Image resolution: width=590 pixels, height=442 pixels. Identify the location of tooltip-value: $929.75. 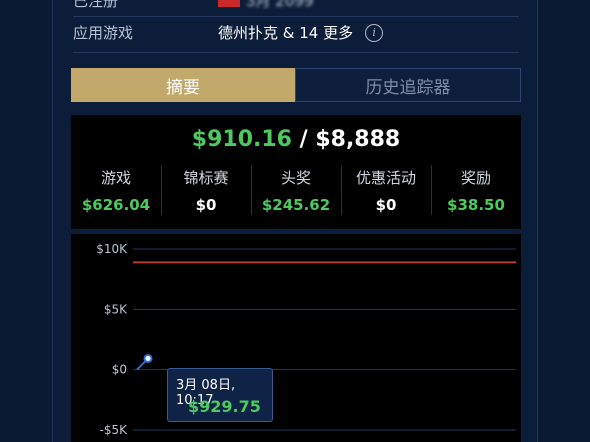
(224, 406).